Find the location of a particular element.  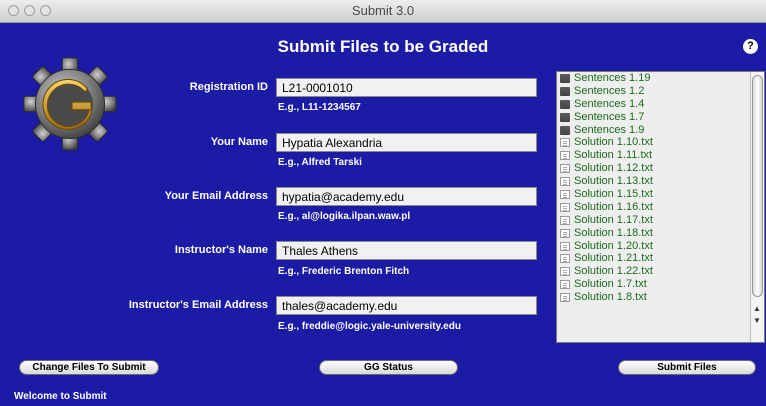

file-list-item: Solution 1.16.txt is located at coordinates (660, 207).